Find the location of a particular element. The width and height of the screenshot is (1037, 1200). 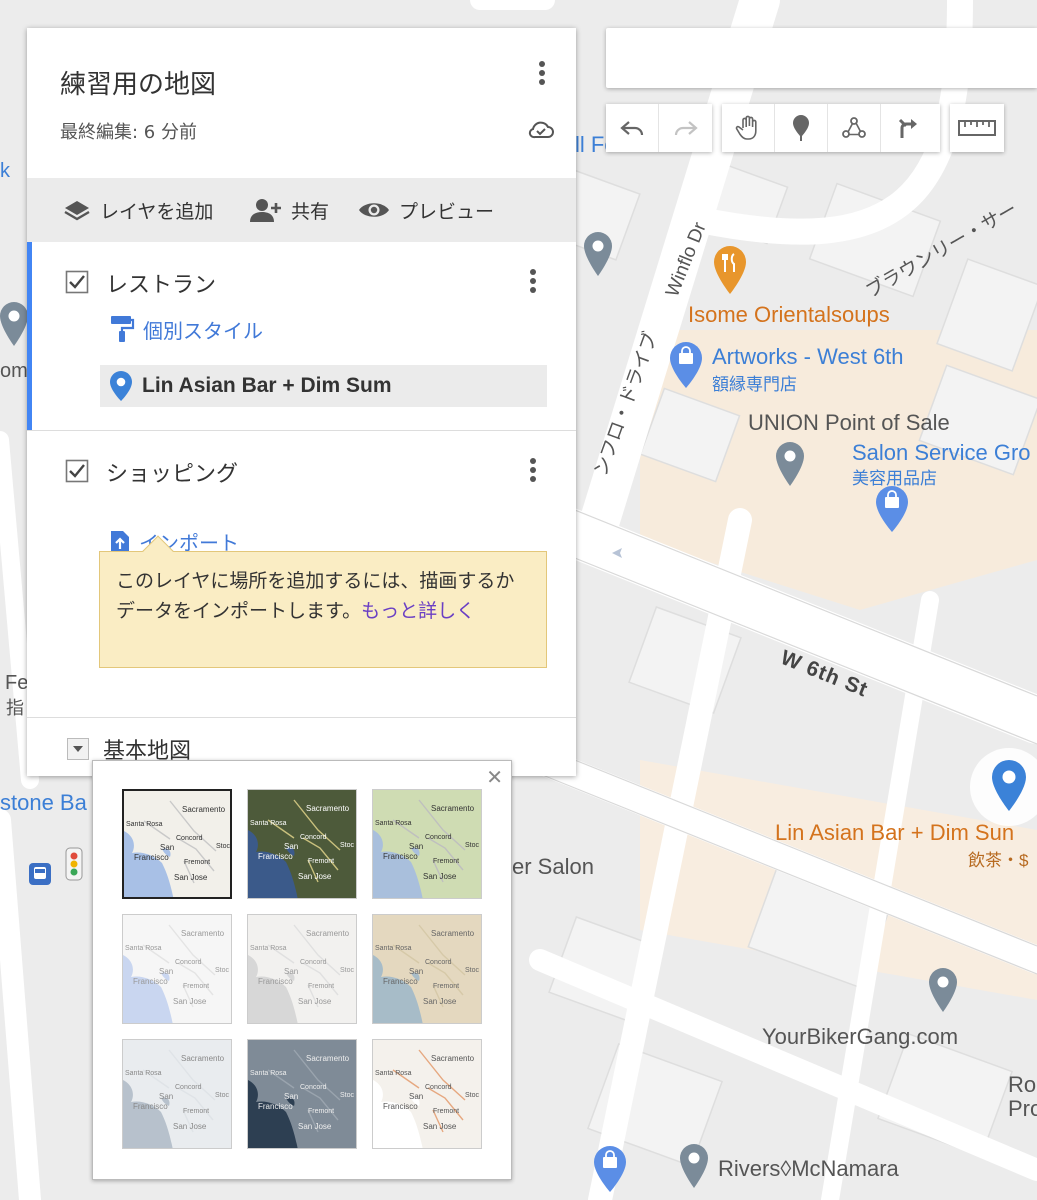

map-title: 練習用の地図 is located at coordinates (138, 82).